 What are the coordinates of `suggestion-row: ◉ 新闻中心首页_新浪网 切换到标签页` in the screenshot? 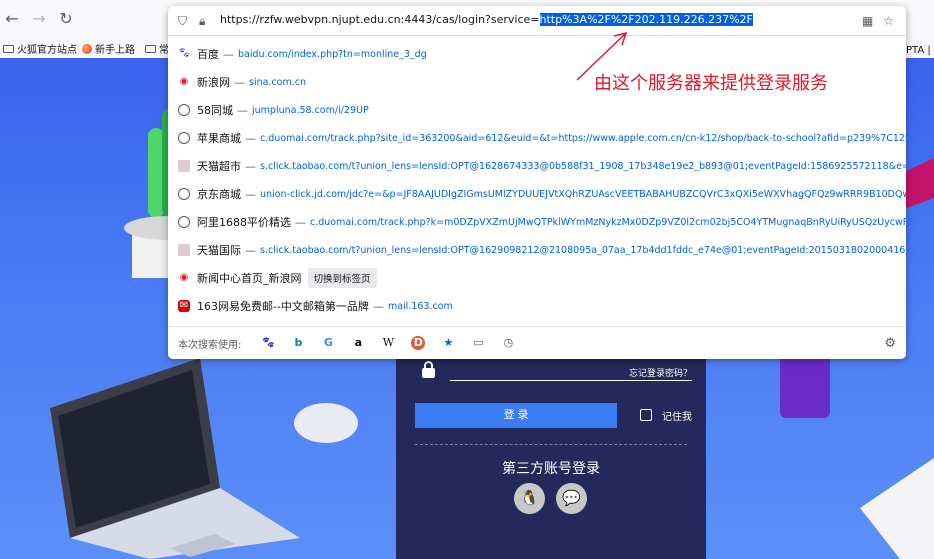 It's located at (537, 278).